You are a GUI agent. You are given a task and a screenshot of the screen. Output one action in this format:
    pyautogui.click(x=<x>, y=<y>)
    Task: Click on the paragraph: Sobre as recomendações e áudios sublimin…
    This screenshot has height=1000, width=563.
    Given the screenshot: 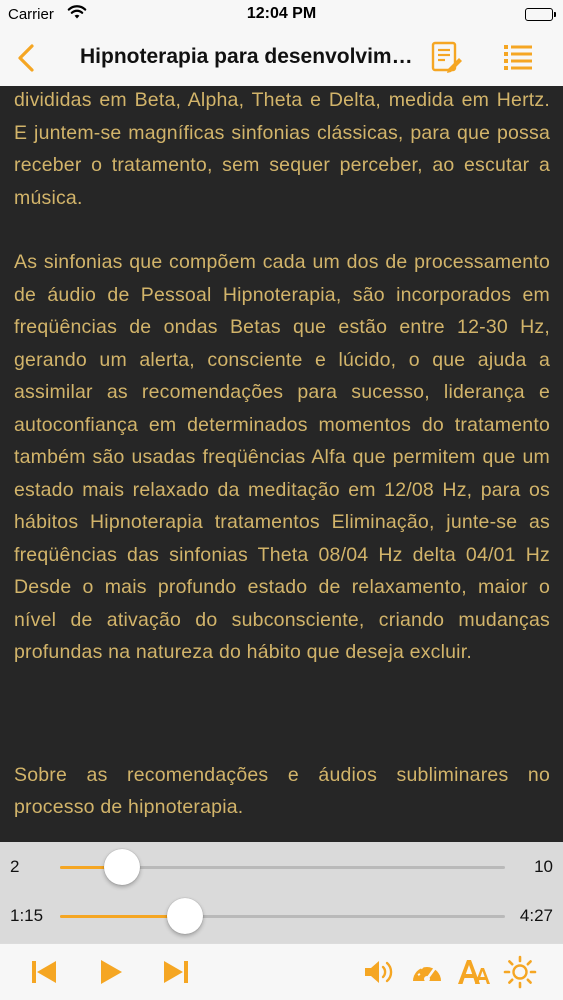 What is the action you would take?
    pyautogui.click(x=282, y=791)
    